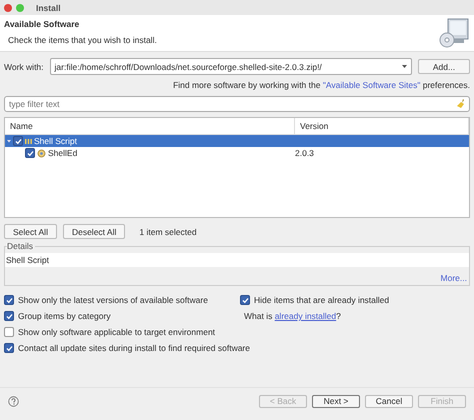 This screenshot has height=420, width=474. I want to click on selection-status: 1 item selected, so click(168, 231).